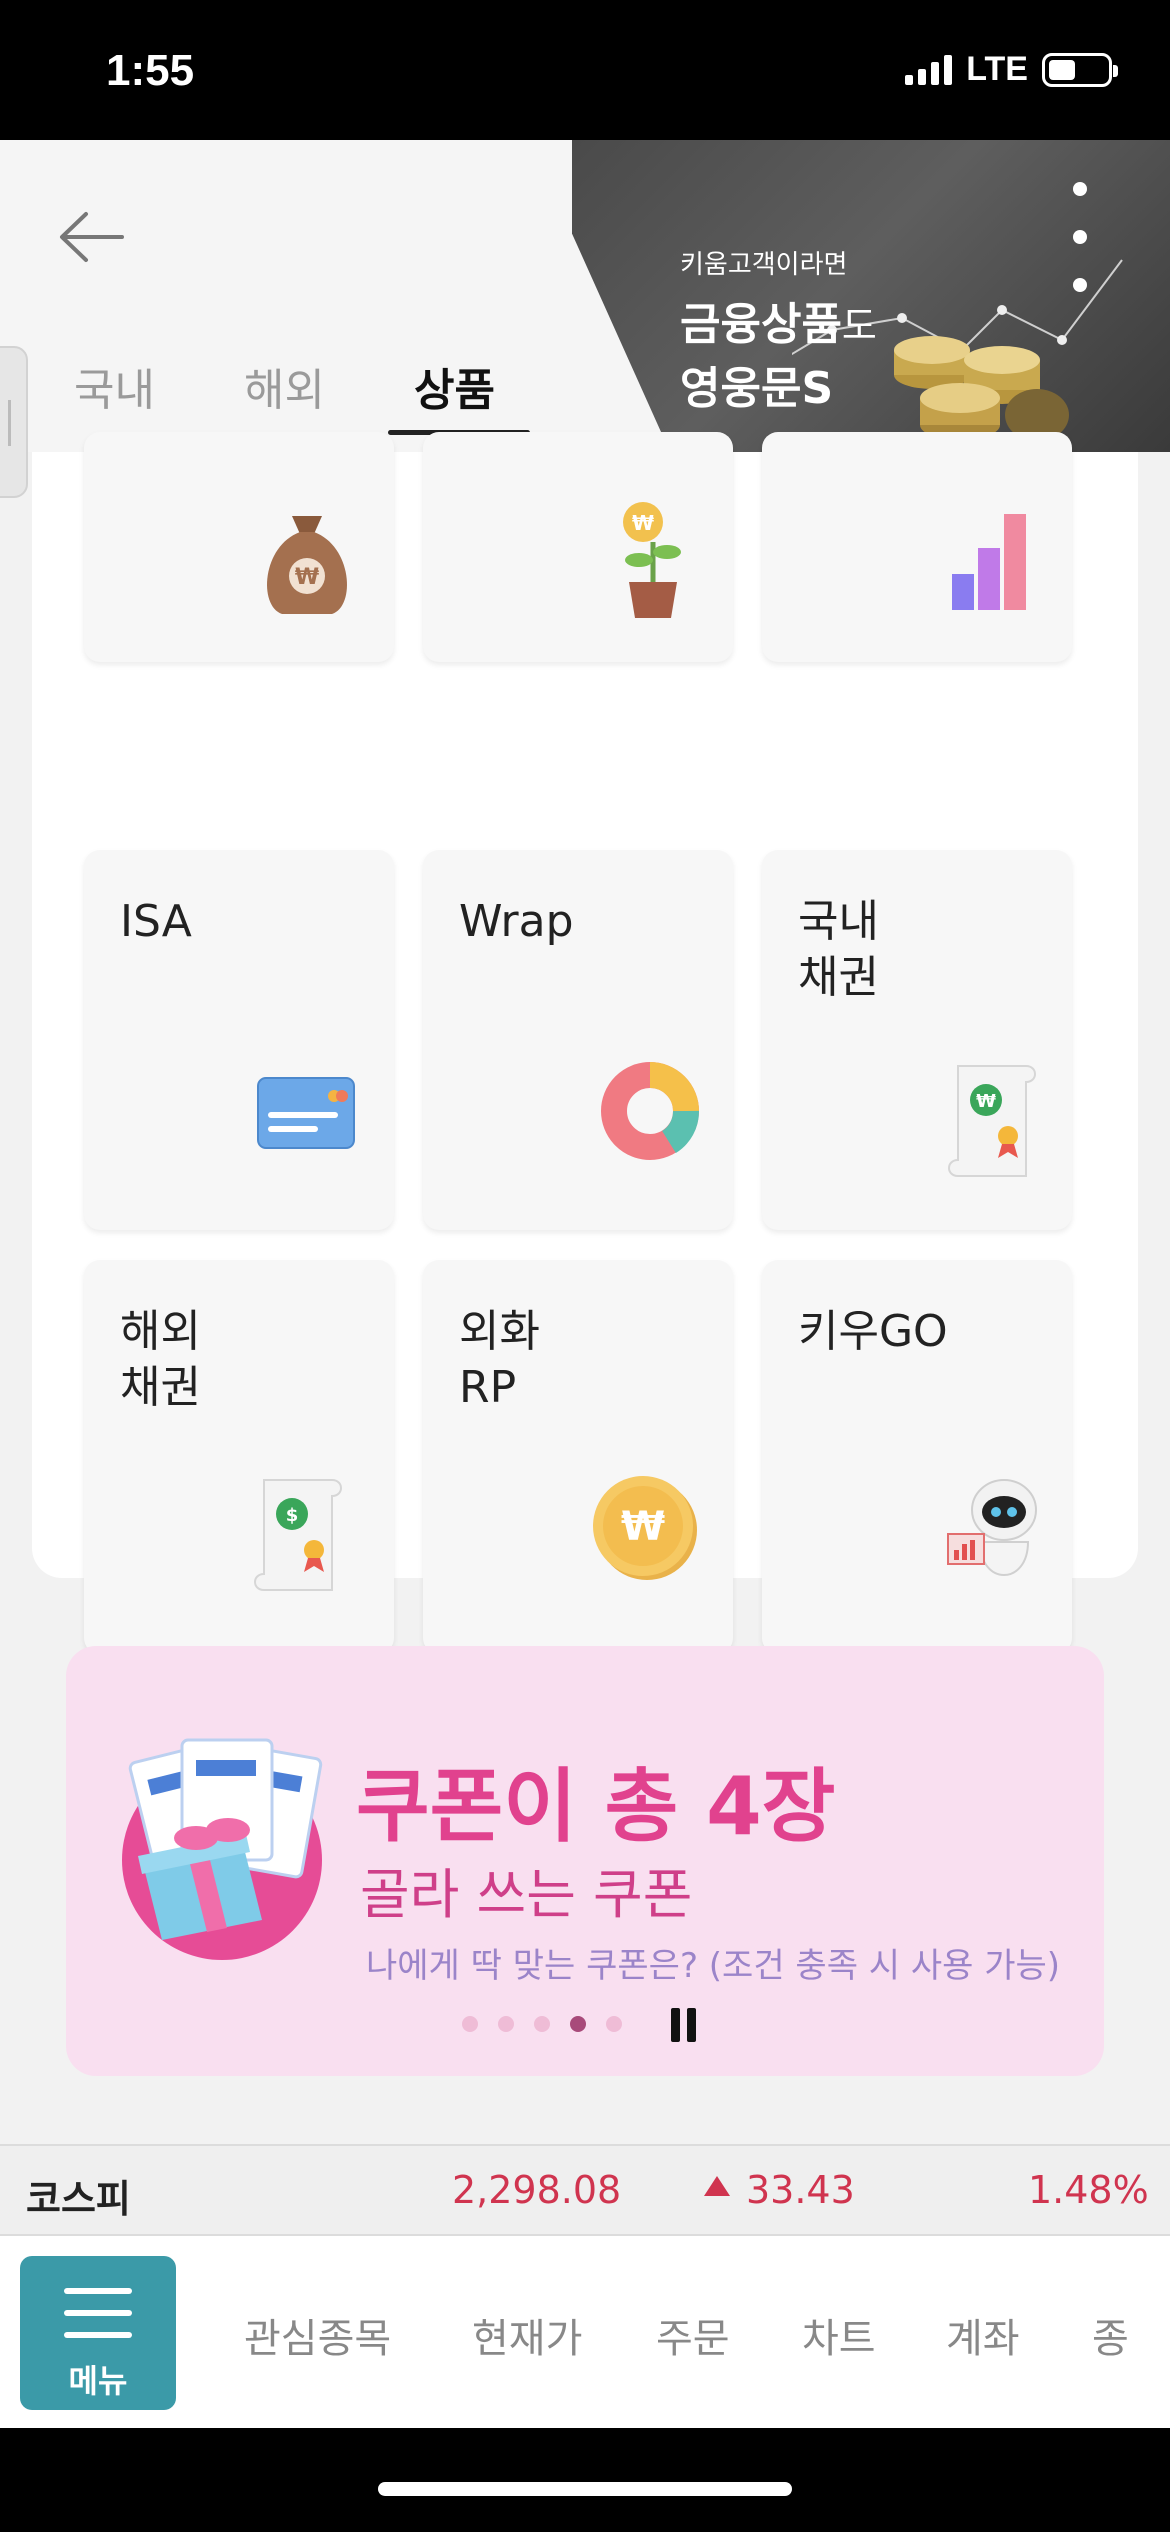 Image resolution: width=1170 pixels, height=2532 pixels. Describe the element at coordinates (713, 1966) in the screenshot. I see `coupon-description: 나에게 딱 맞는 쿠폰은? (조건 충족 시 사용 가능)` at that location.